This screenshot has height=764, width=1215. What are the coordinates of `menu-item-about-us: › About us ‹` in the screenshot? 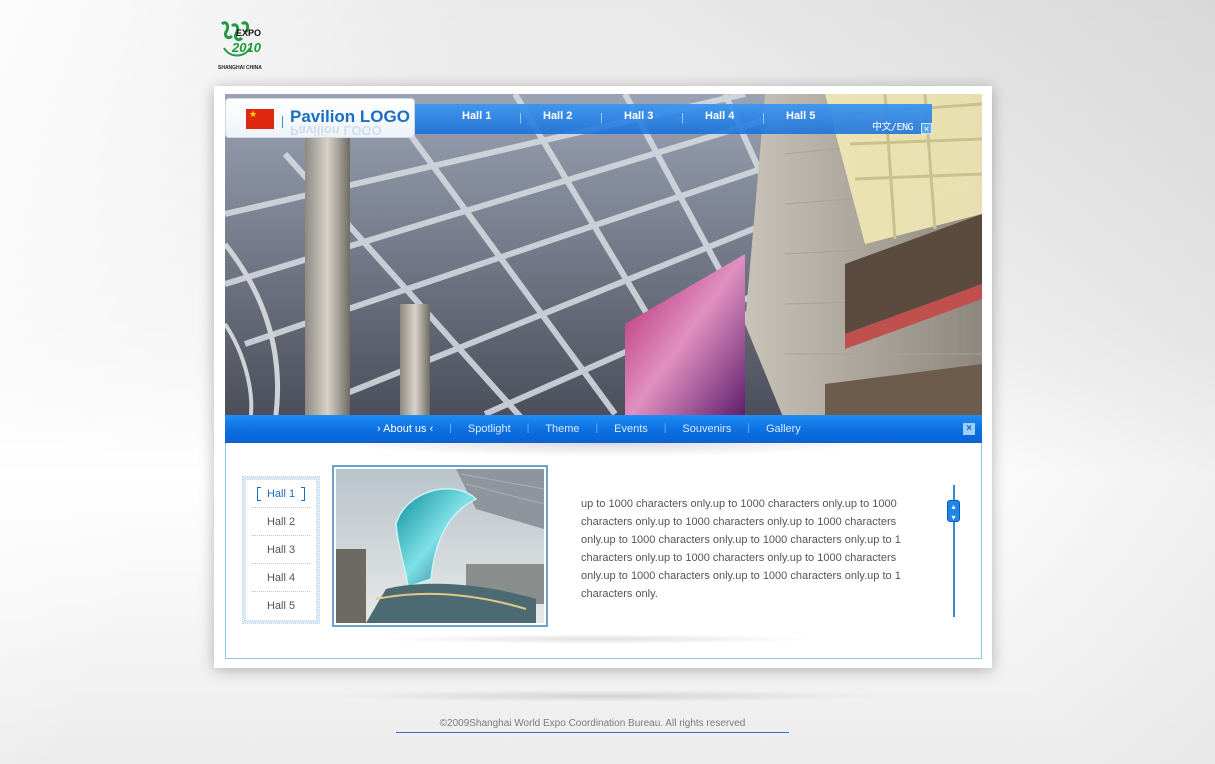 It's located at (405, 429).